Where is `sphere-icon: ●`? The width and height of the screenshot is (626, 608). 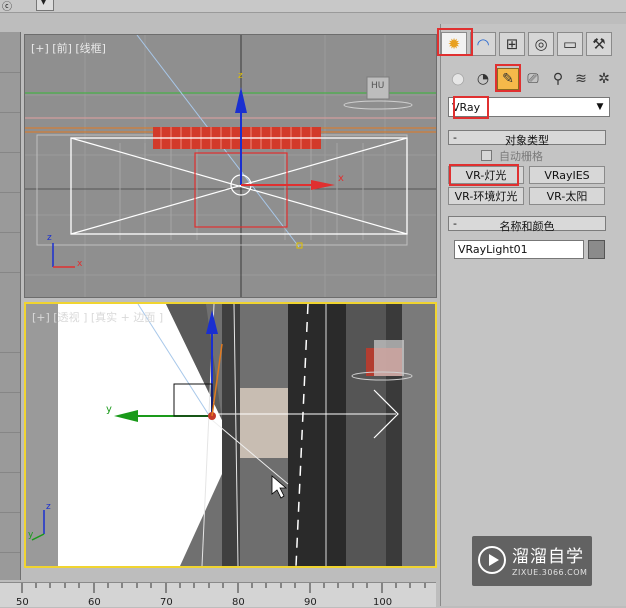 sphere-icon: ● is located at coordinates (458, 79).